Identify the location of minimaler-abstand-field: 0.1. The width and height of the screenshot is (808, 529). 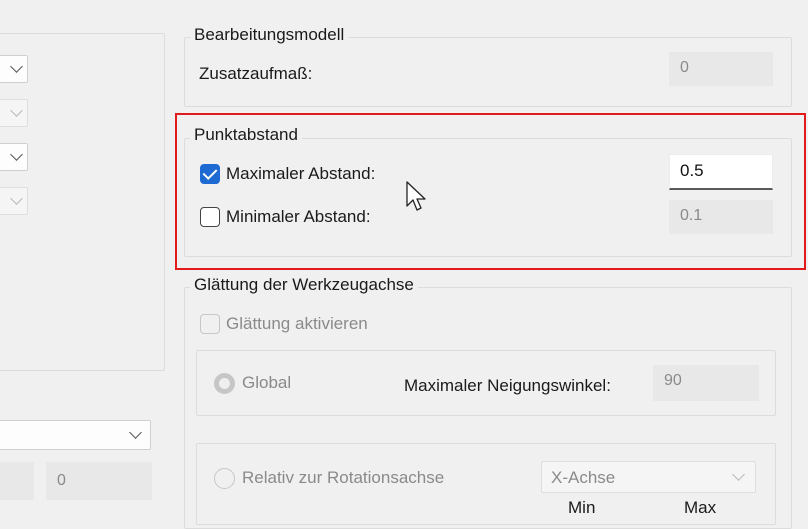
(721, 217).